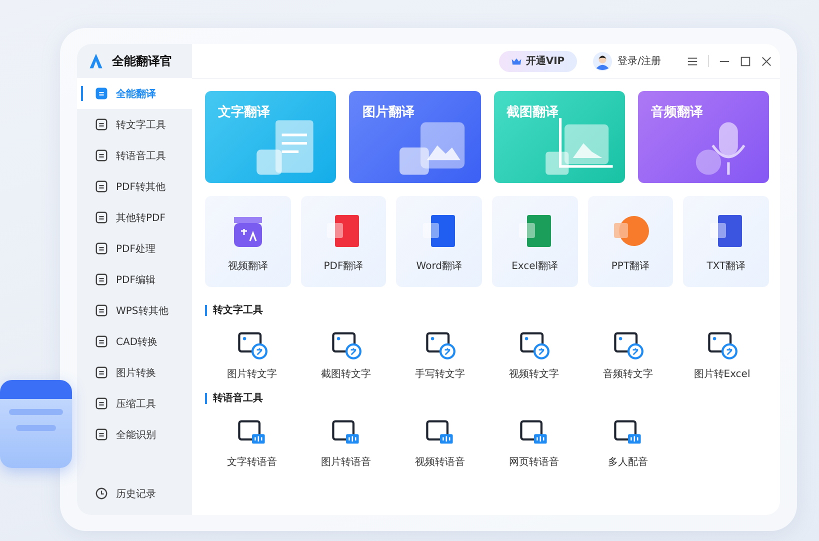 This screenshot has height=541, width=819. I want to click on tool-item: 截图转文字, so click(346, 355).